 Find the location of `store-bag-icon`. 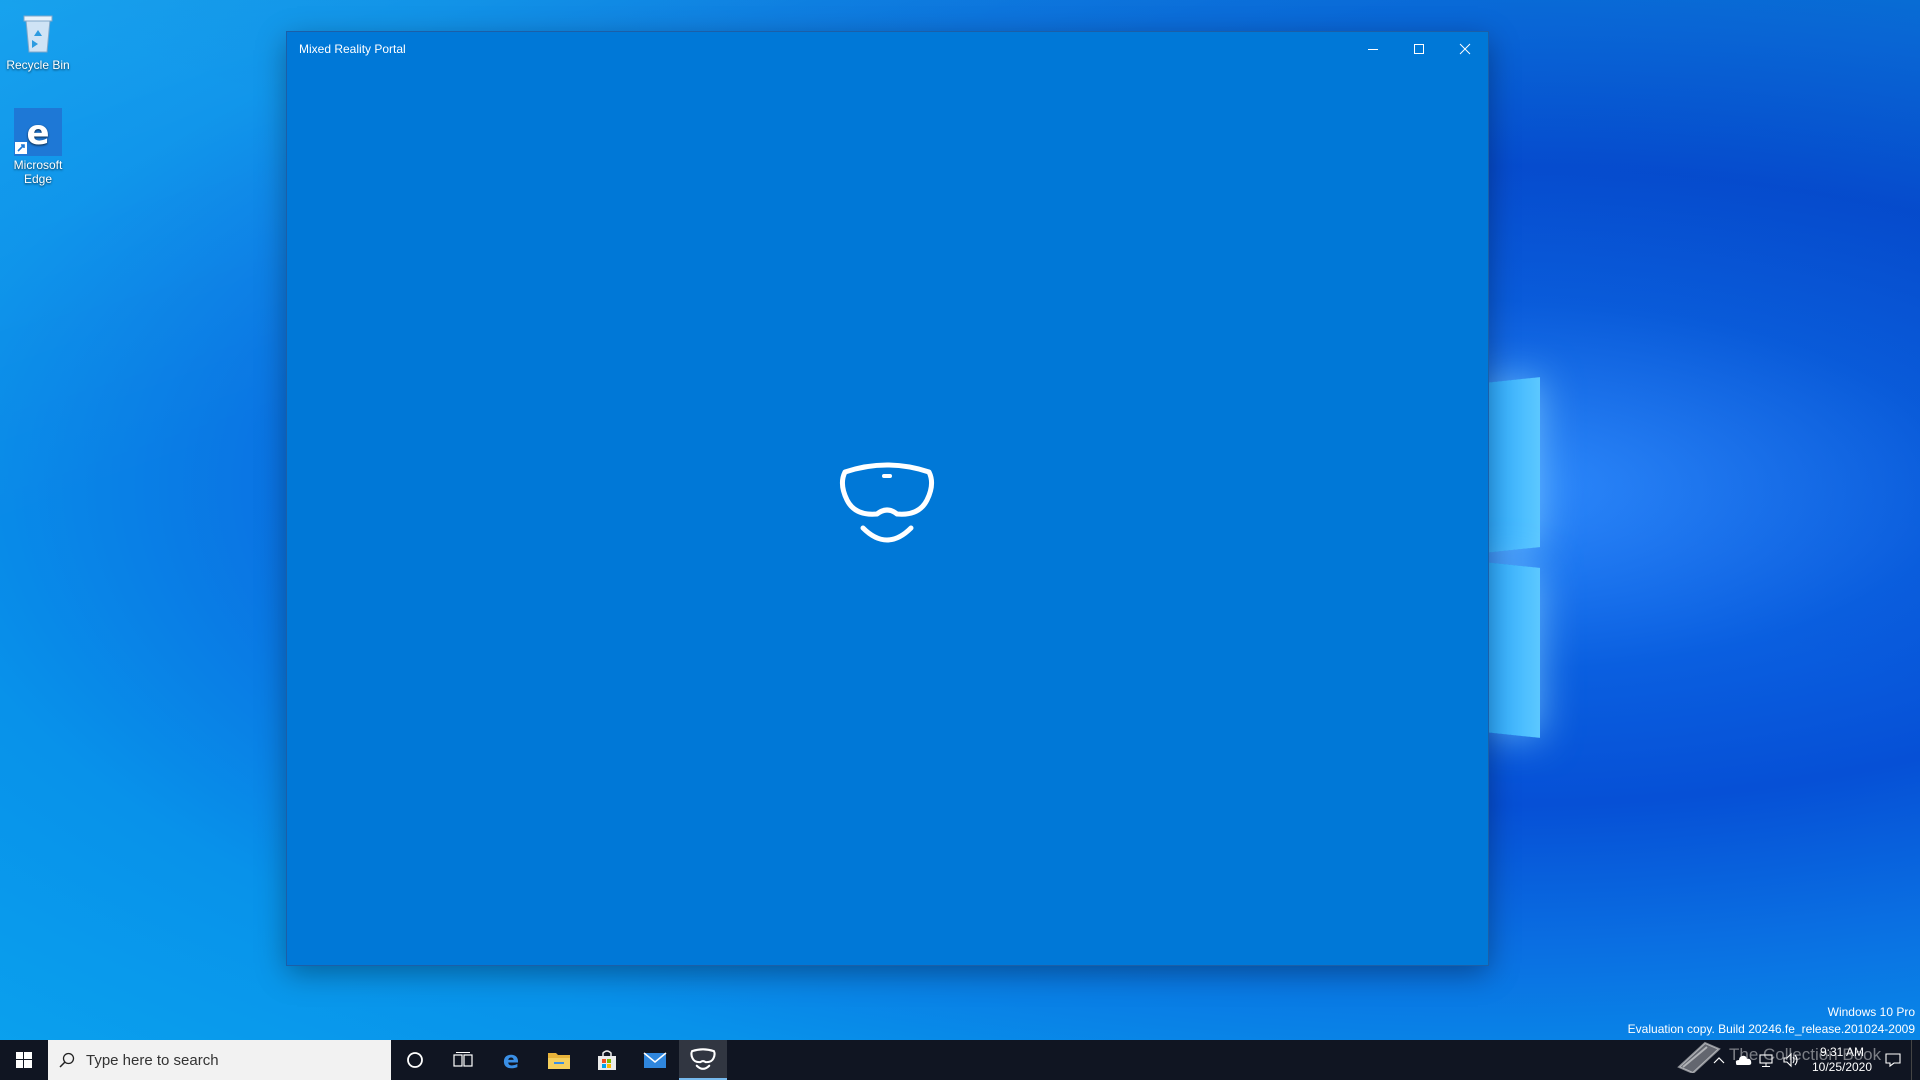

store-bag-icon is located at coordinates (607, 1060).